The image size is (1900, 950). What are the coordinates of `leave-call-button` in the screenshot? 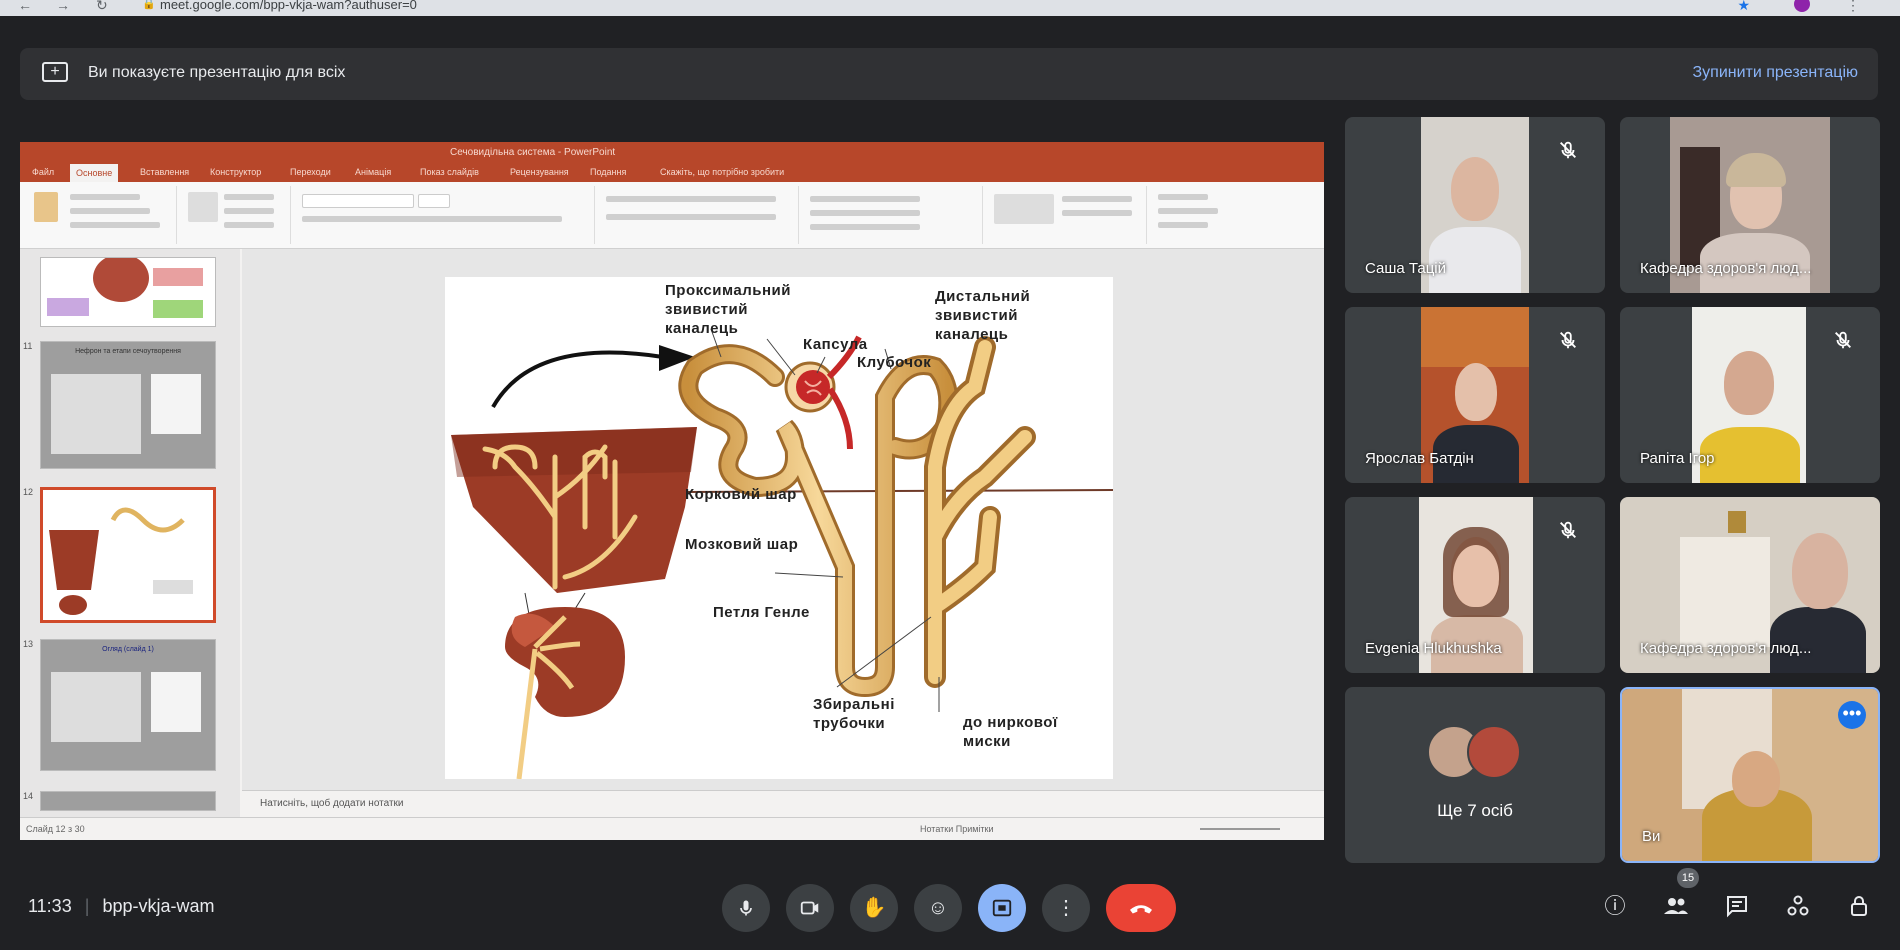 It's located at (1141, 908).